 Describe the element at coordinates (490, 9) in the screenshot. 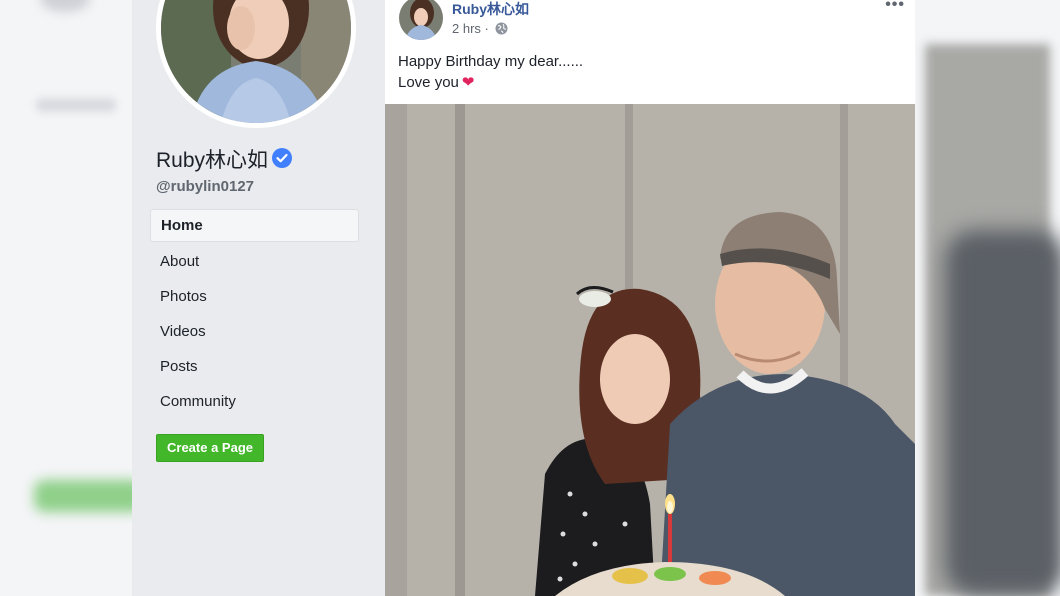

I see `post-author-name: Ruby林心如` at that location.